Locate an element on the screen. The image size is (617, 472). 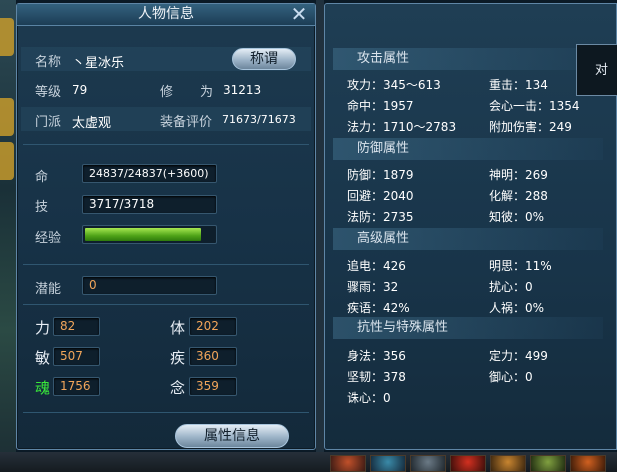
strength-value: 82 is located at coordinates (76, 326).